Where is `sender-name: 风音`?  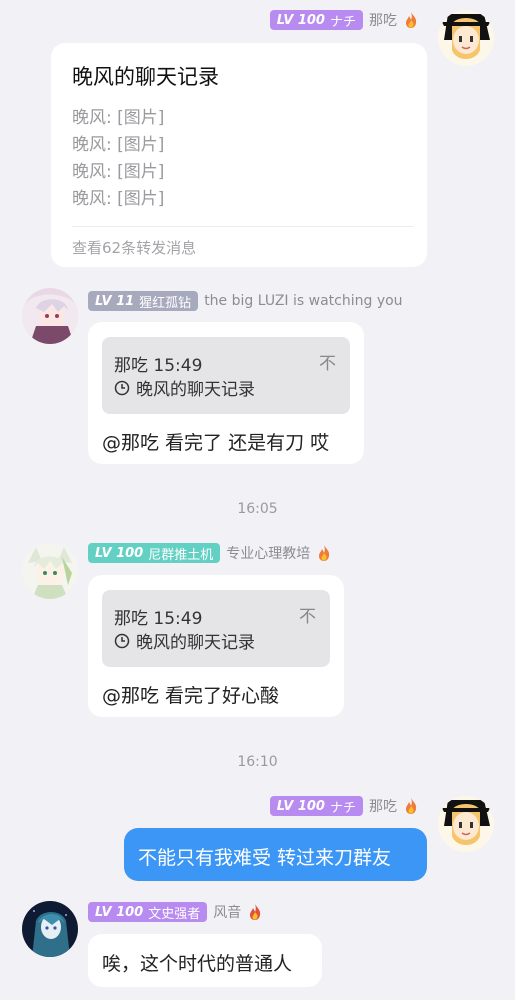
sender-name: 风音 is located at coordinates (227, 913).